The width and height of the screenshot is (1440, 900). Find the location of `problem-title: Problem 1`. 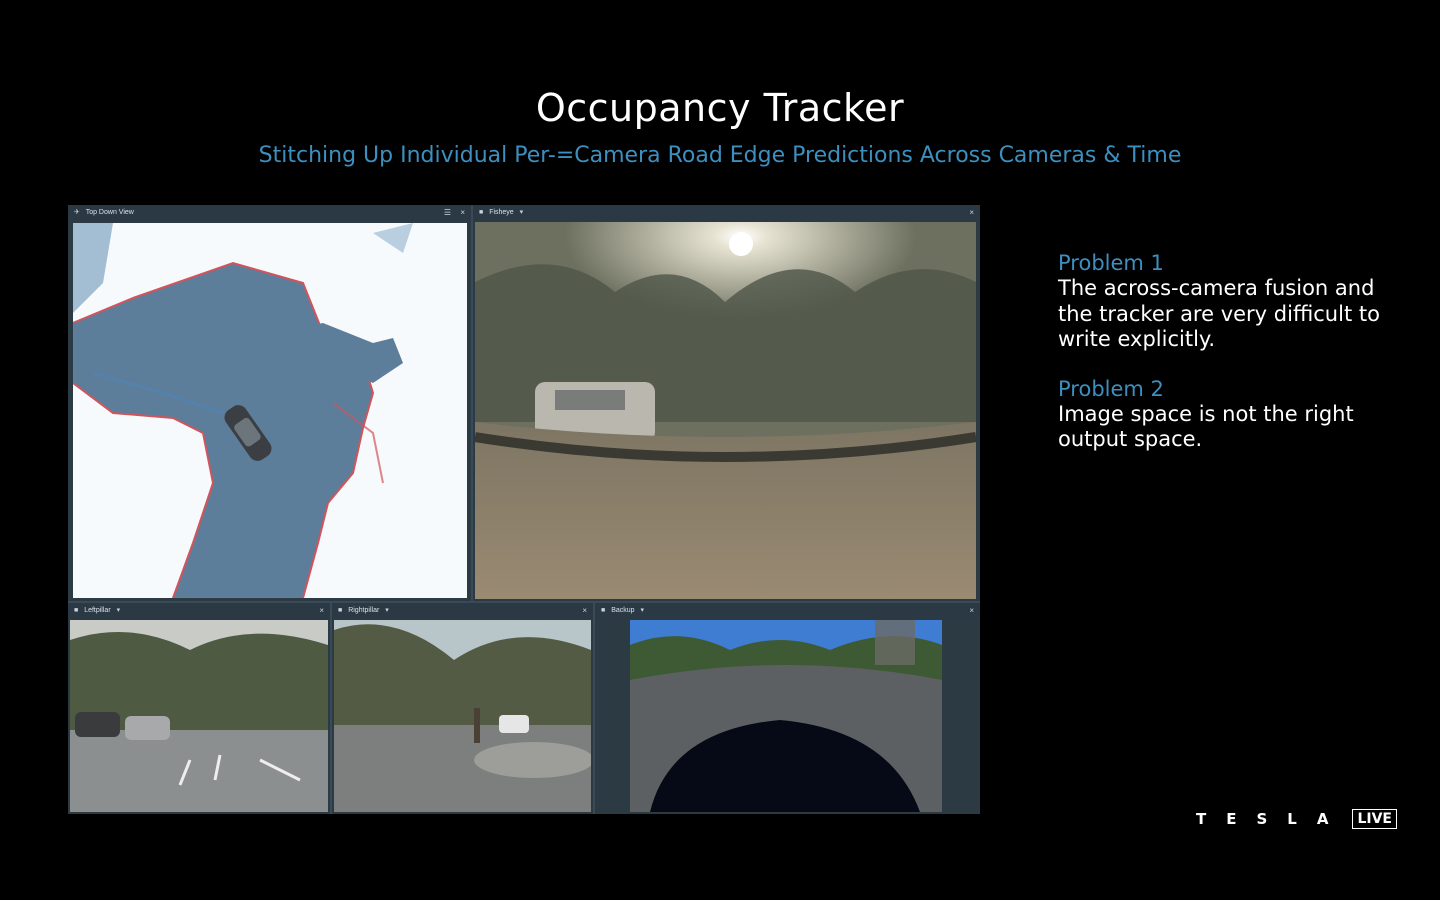

problem-title: Problem 1 is located at coordinates (1111, 263).